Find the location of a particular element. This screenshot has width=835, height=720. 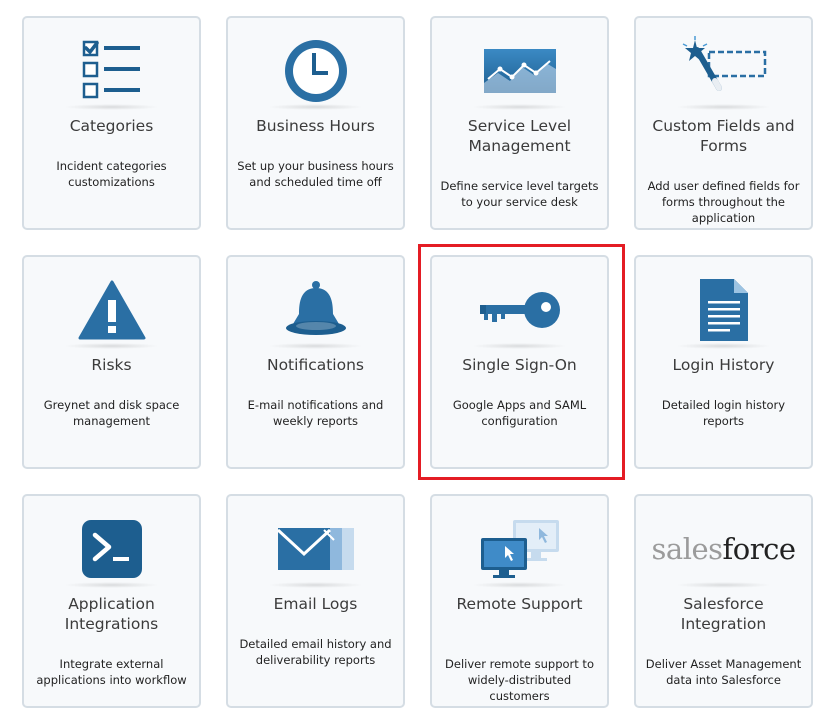

tile-title: Application Integrations is located at coordinates (111, 614).